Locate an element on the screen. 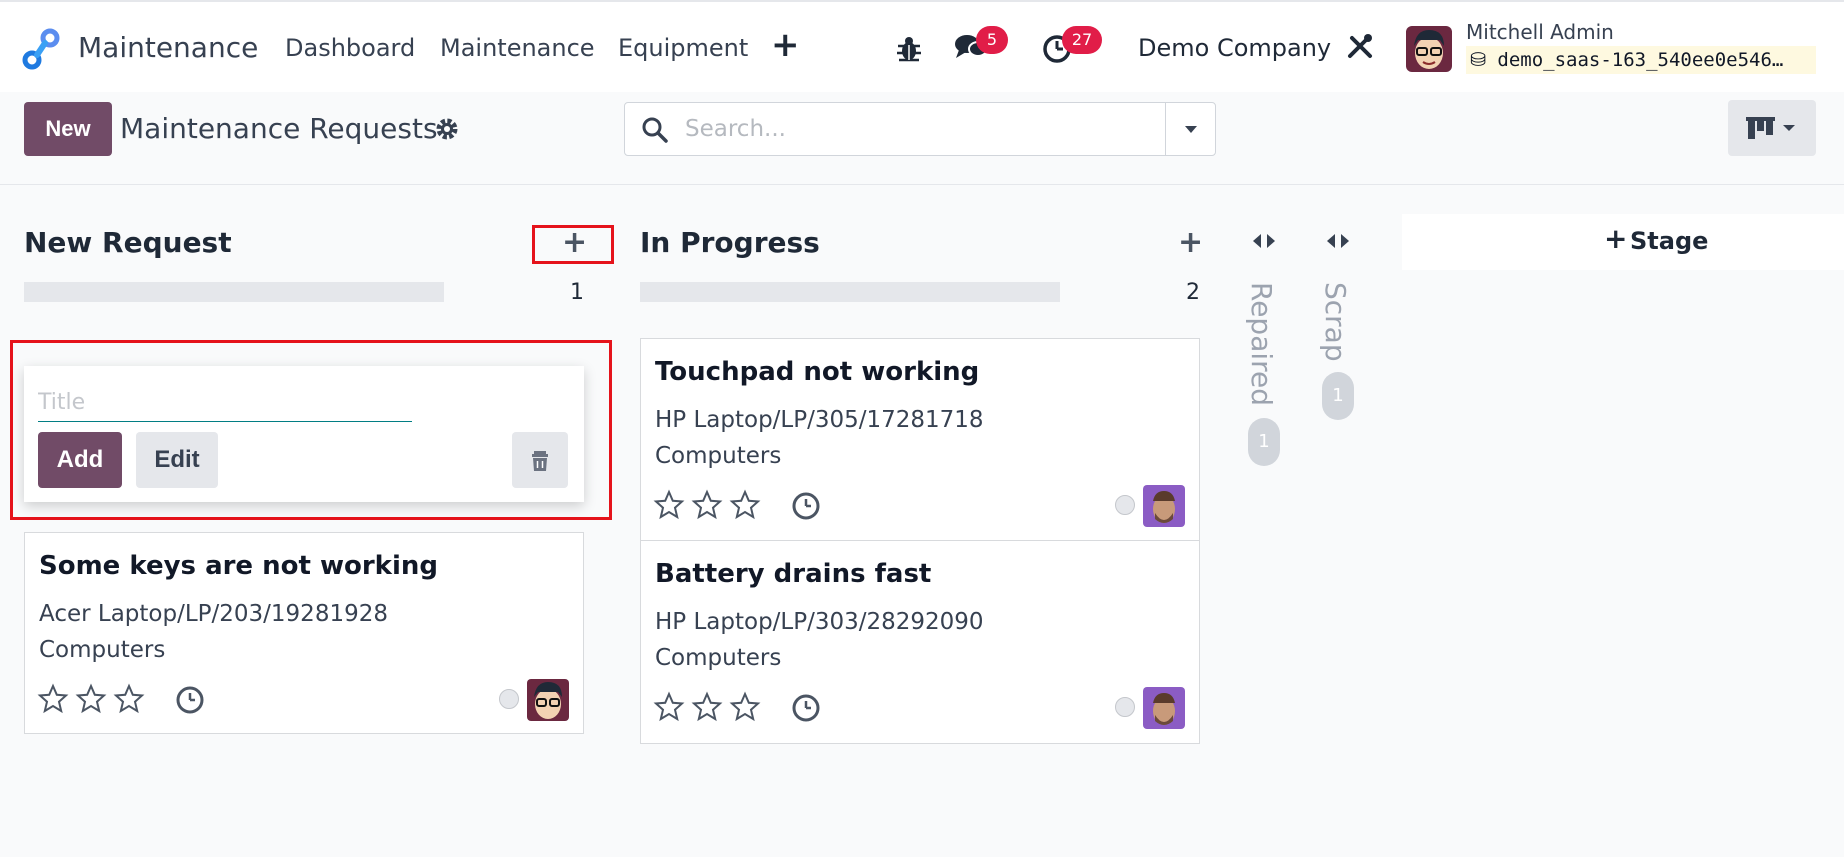 Image resolution: width=1844 pixels, height=857 pixels. column-count-new-request: 1 is located at coordinates (577, 292).